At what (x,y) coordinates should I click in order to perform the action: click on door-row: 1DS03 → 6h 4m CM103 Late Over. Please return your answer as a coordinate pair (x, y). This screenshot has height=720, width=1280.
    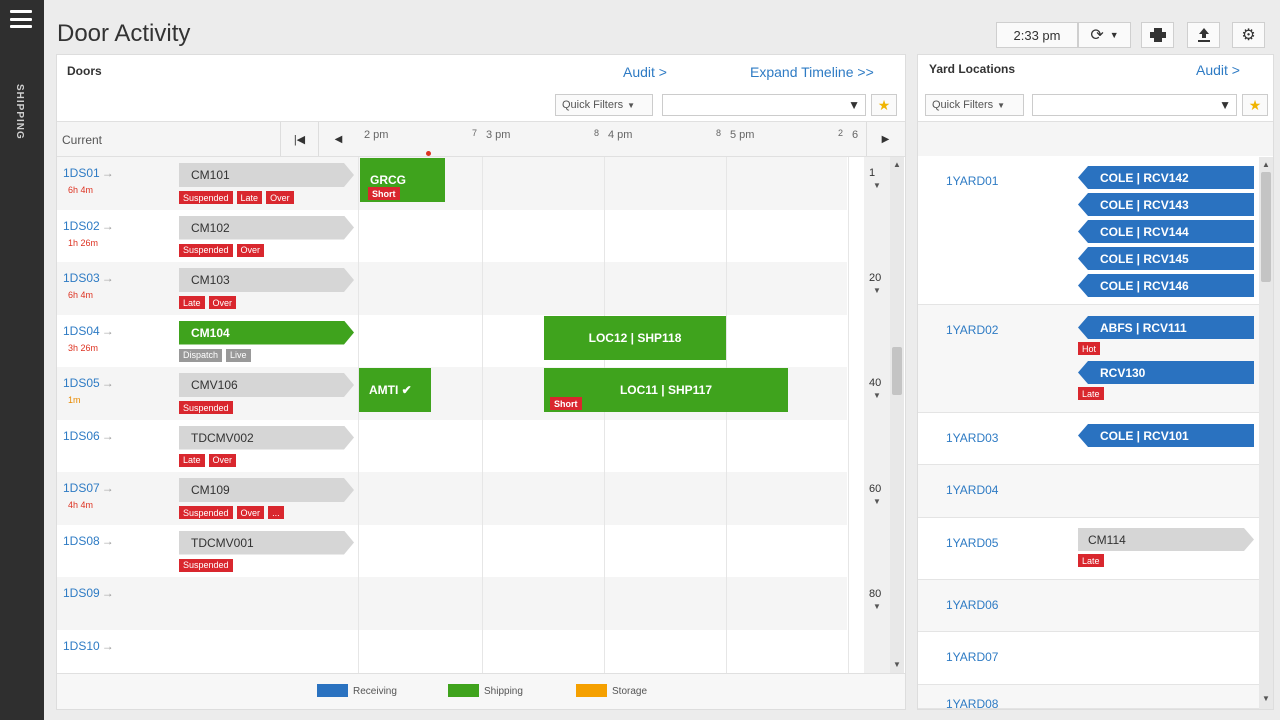
    Looking at the image, I should click on (452, 288).